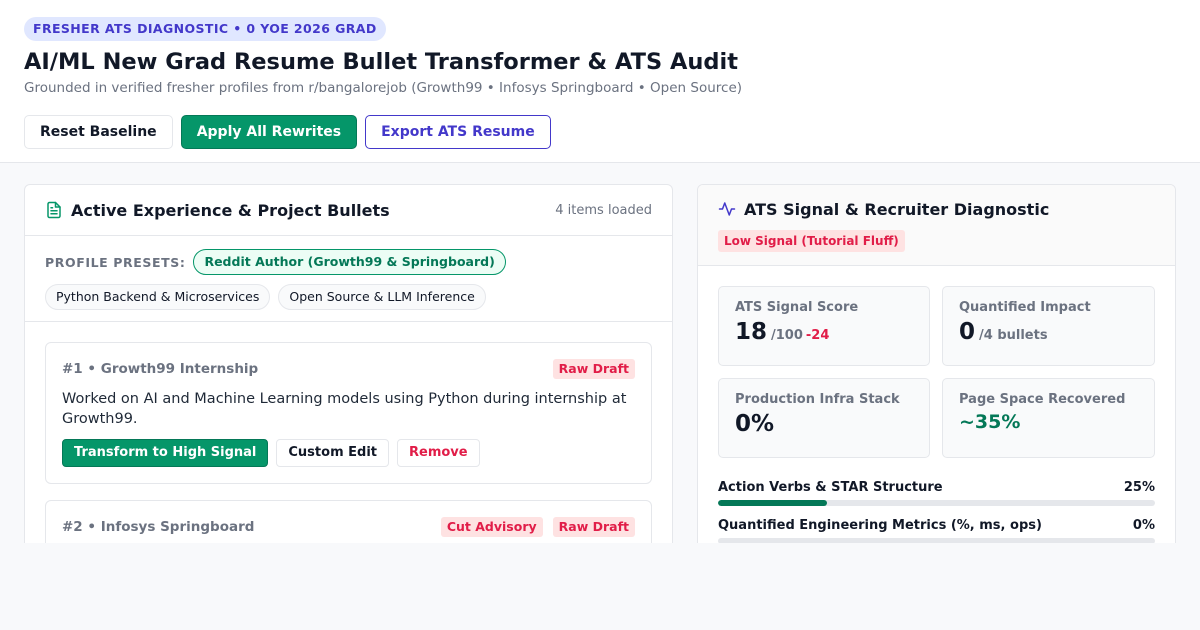  I want to click on cut-advisory-badge: Cut Advisory, so click(491, 527).